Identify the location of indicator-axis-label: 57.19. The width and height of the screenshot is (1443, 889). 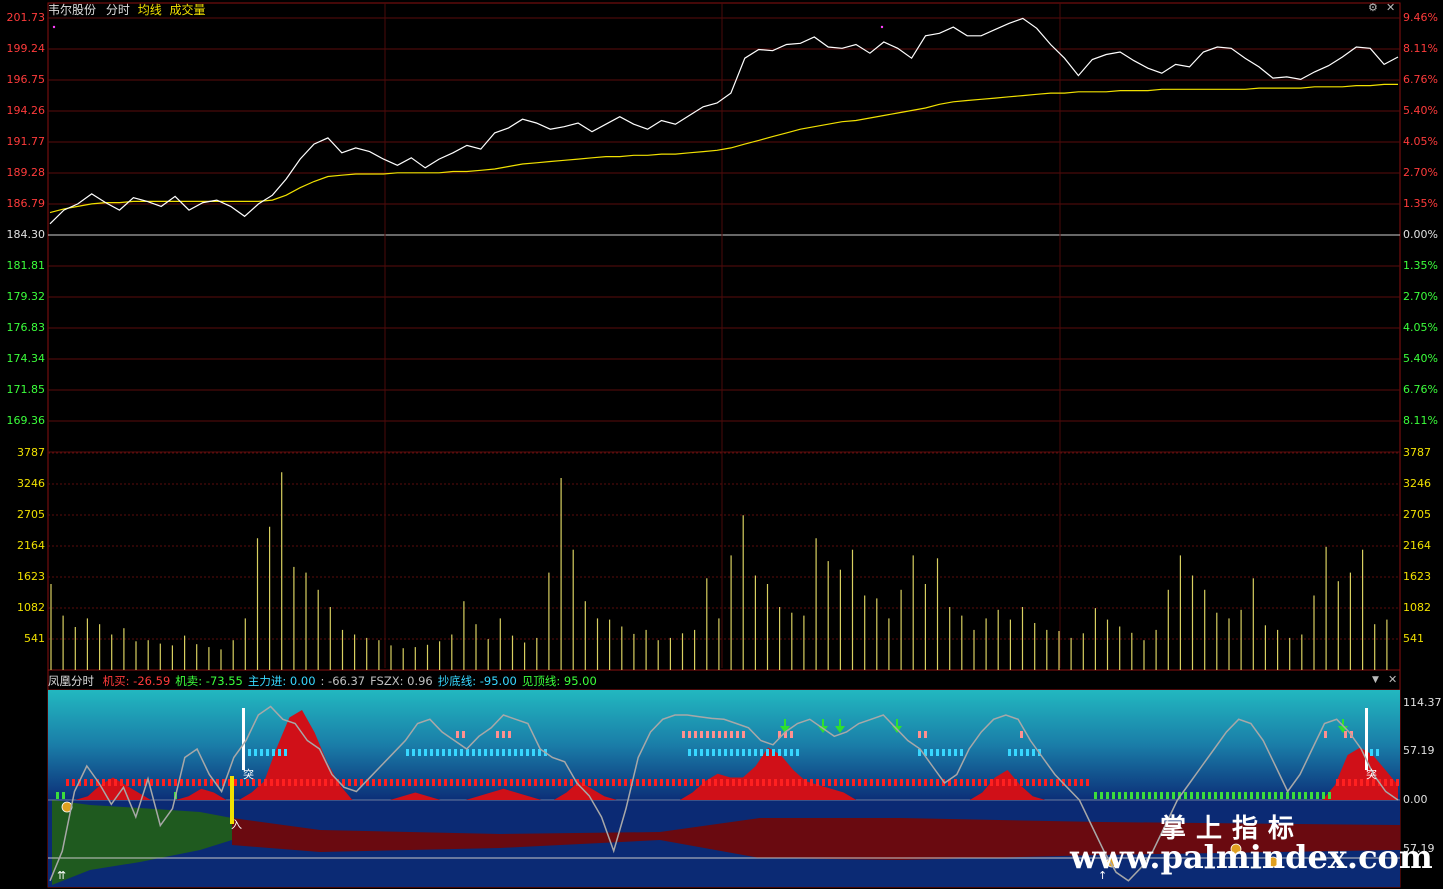
(1419, 750).